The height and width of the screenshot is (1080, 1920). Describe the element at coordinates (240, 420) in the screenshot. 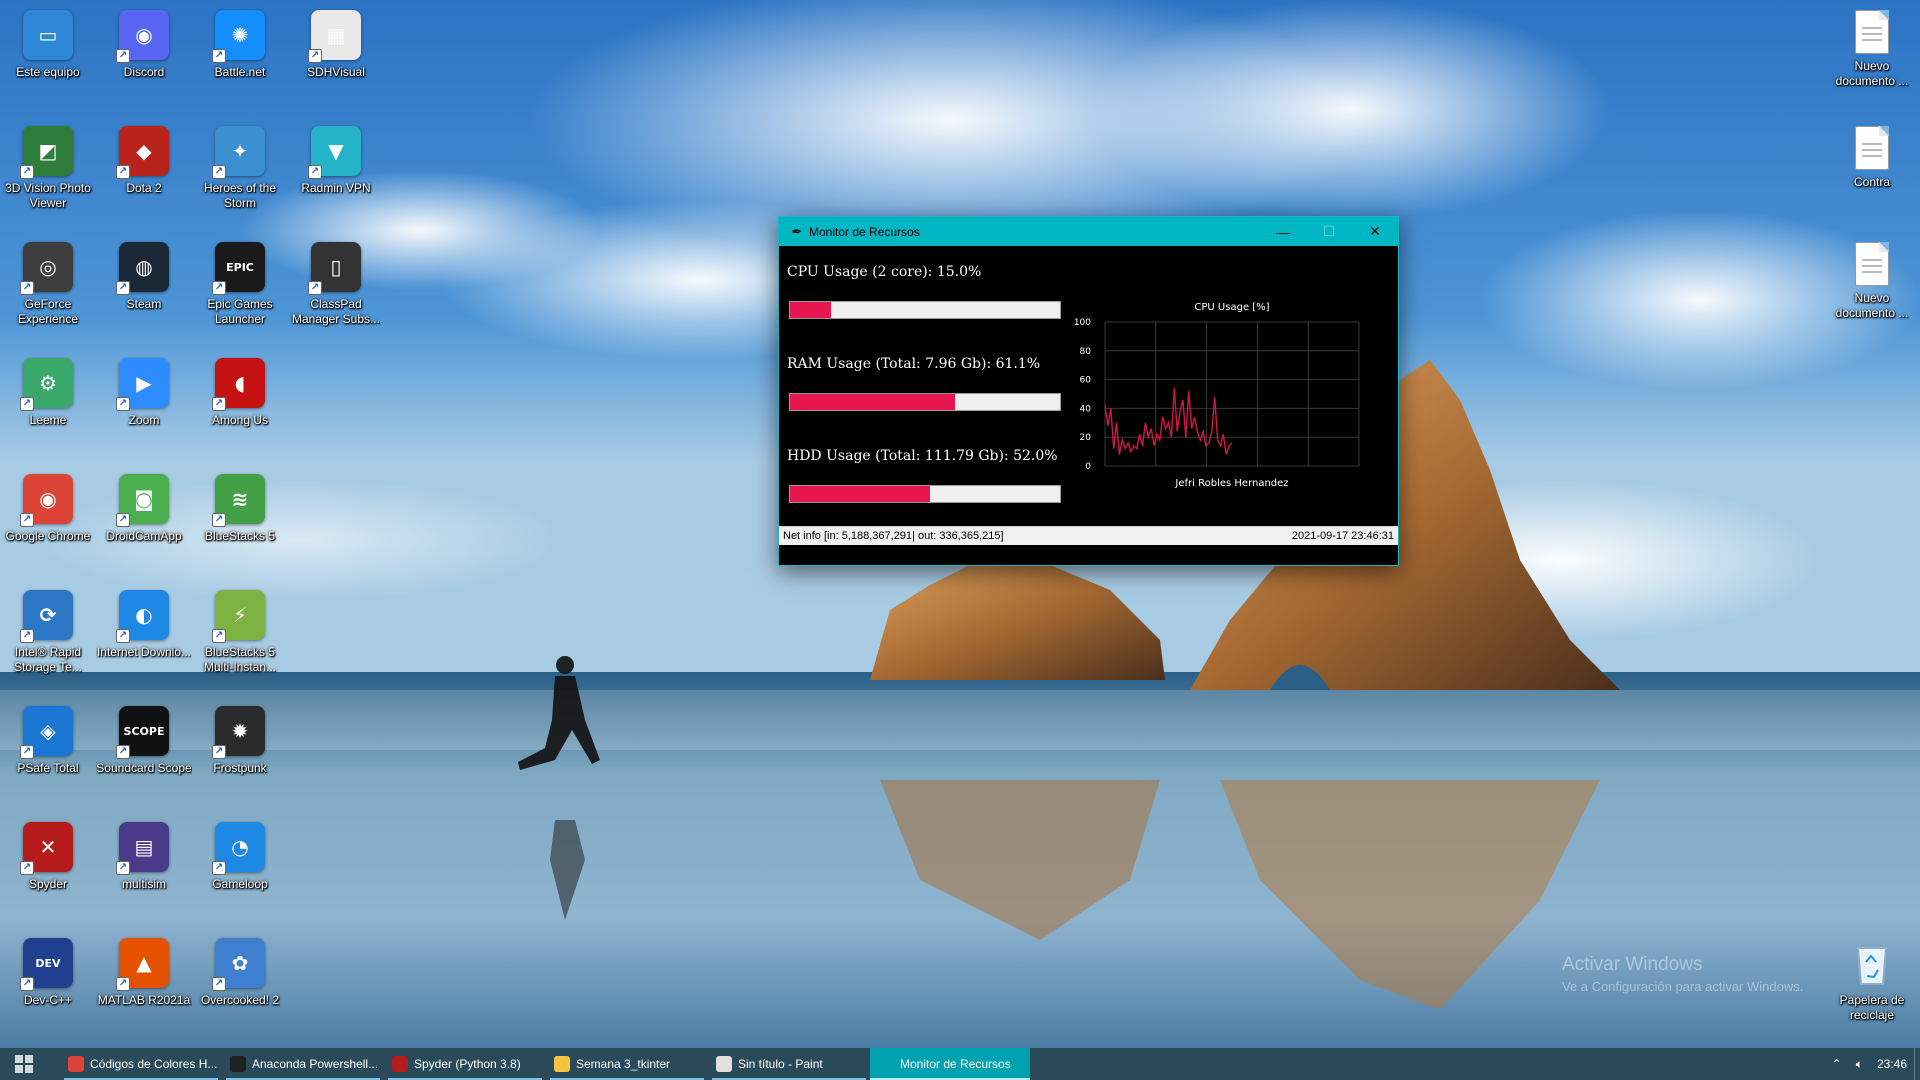

I see `desktop-icon-label: Among Us` at that location.